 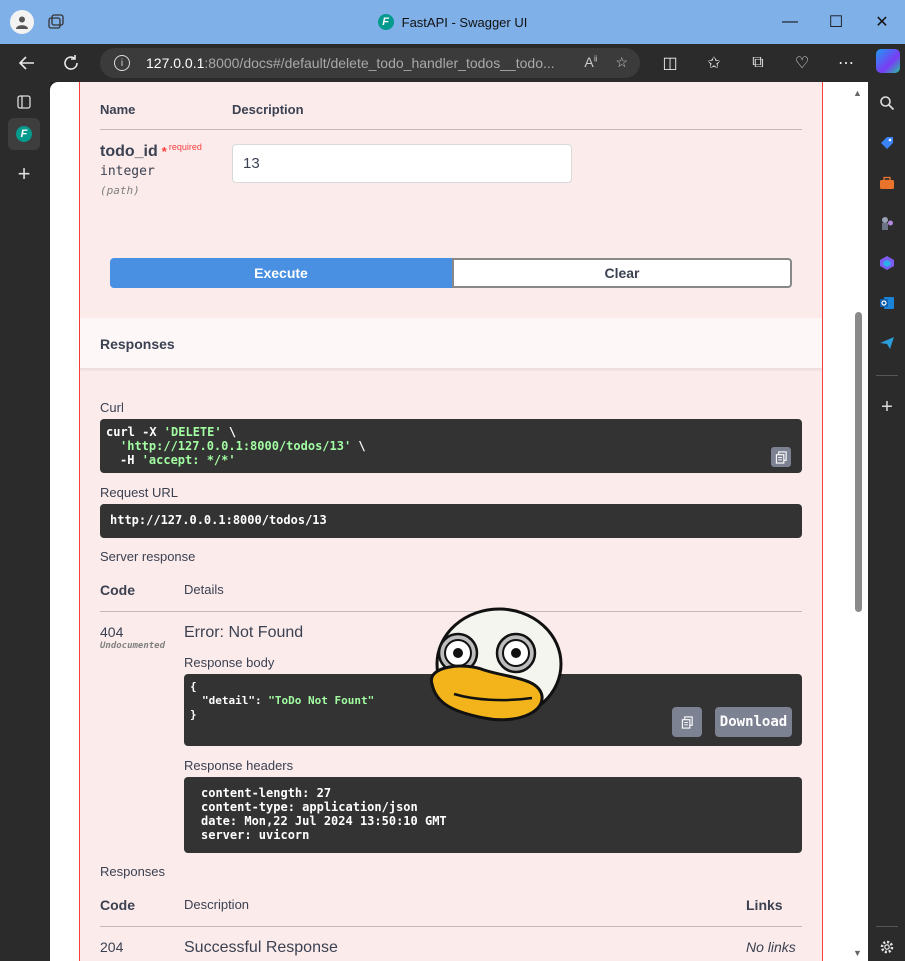 I want to click on window-title-text: FastAPI - Swagger UI, so click(x=464, y=22).